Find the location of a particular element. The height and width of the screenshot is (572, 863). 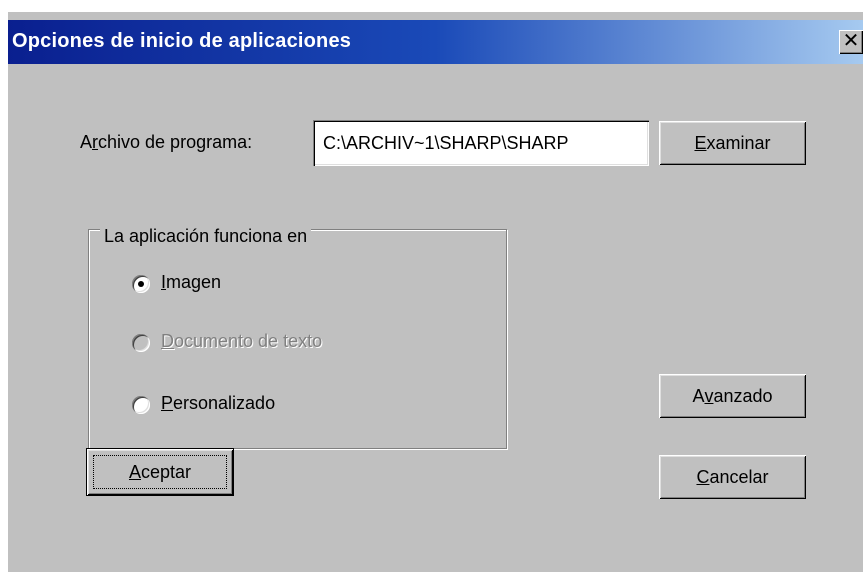

radio-checked-dot is located at coordinates (141, 284).